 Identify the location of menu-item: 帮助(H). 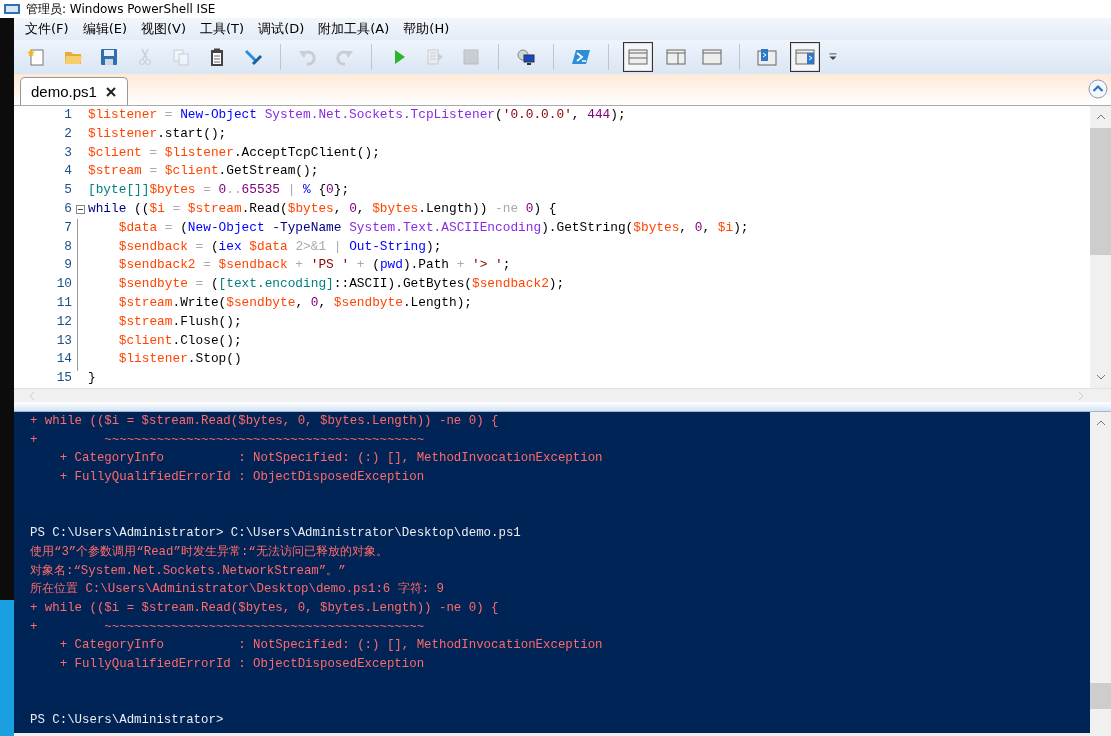
(426, 29).